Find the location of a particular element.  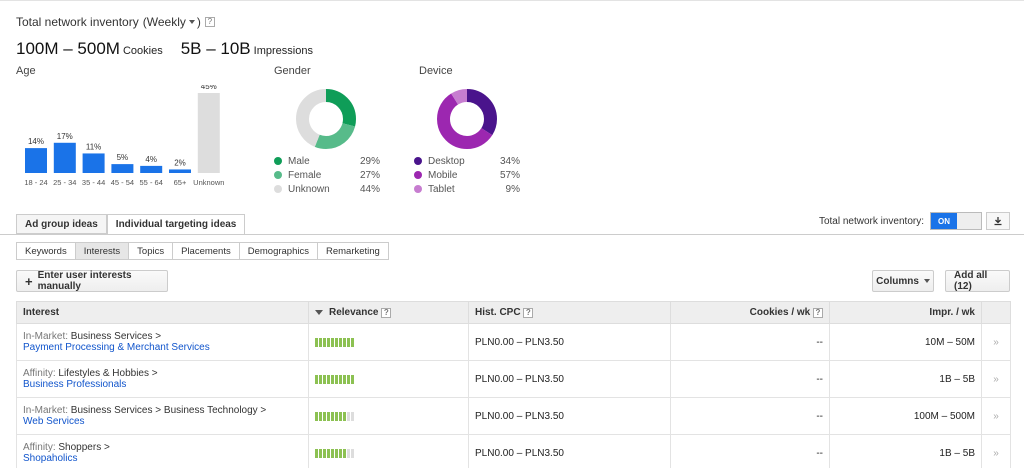

tab-individual-targeting-ideas: Individual targeting ideas is located at coordinates (176, 224).